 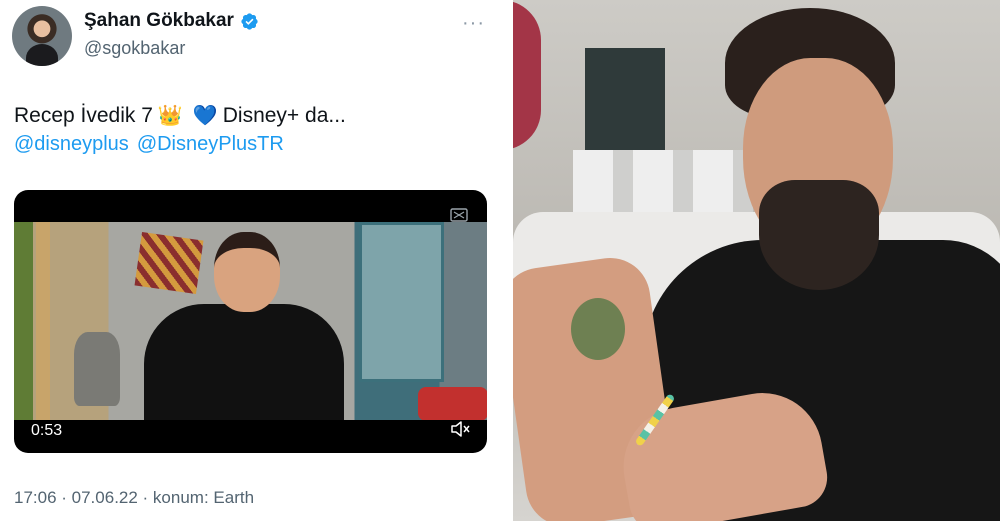 What do you see at coordinates (83, 115) in the screenshot?
I see `tweet-text-part1: Recep İvedik 7` at bounding box center [83, 115].